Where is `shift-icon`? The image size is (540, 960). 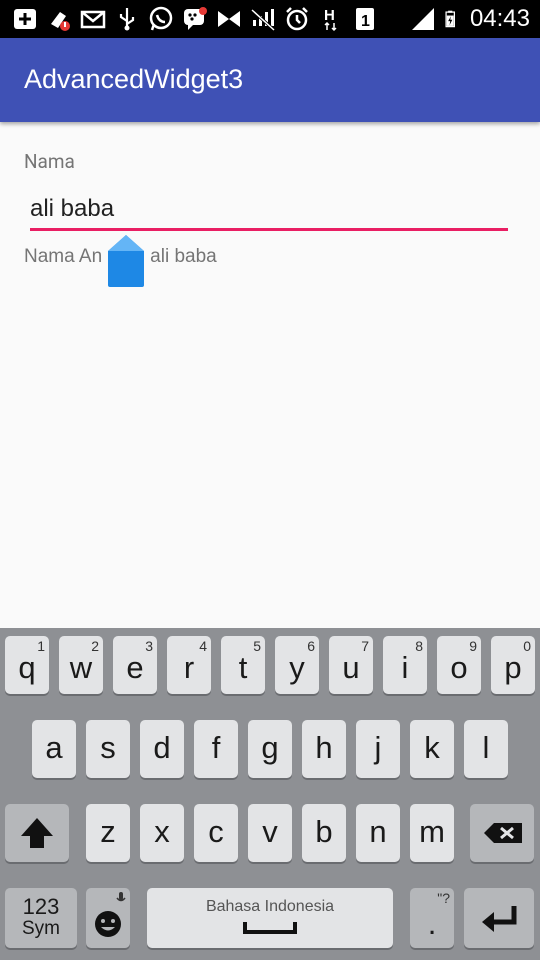 shift-icon is located at coordinates (37, 833).